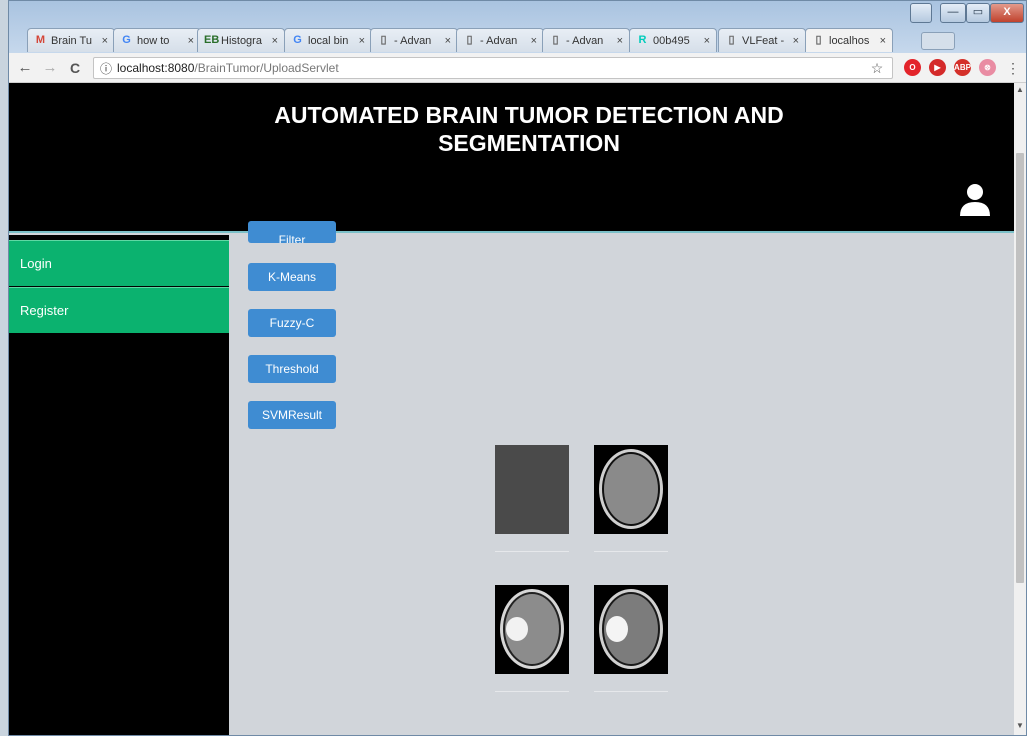 This screenshot has width=1027, height=736. Describe the element at coordinates (292, 369) in the screenshot. I see `threshold-button: Threshold` at that location.